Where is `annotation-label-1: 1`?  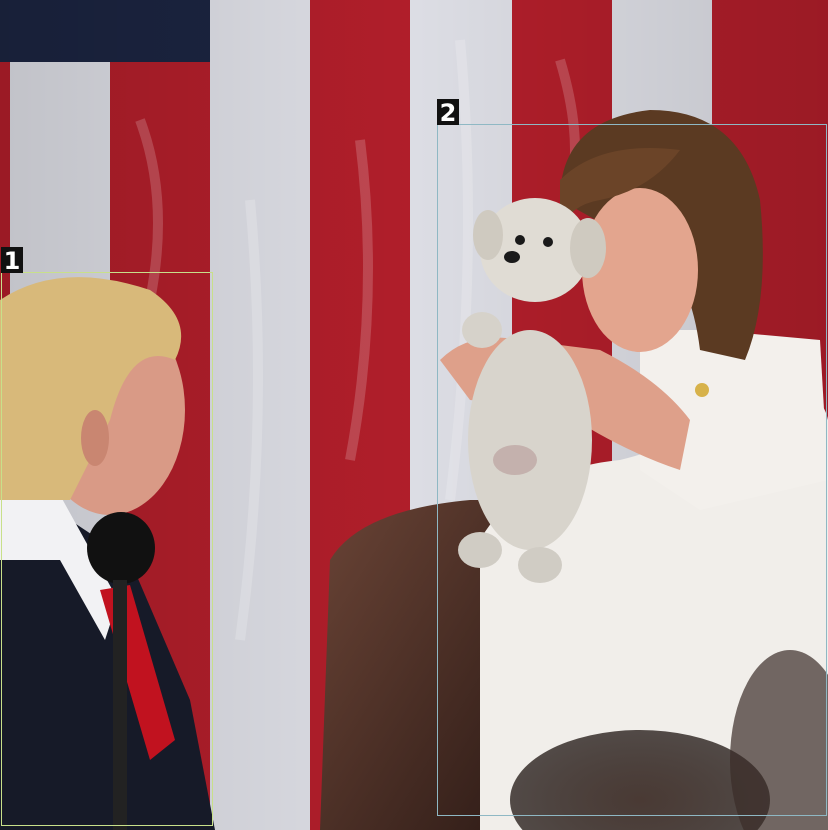 annotation-label-1: 1 is located at coordinates (12, 261).